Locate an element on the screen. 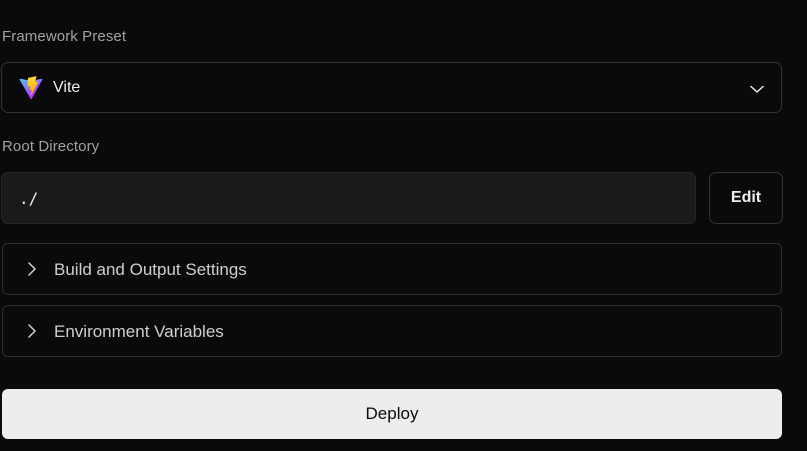 This screenshot has height=451, width=807. edit-button: Edit is located at coordinates (746, 198).